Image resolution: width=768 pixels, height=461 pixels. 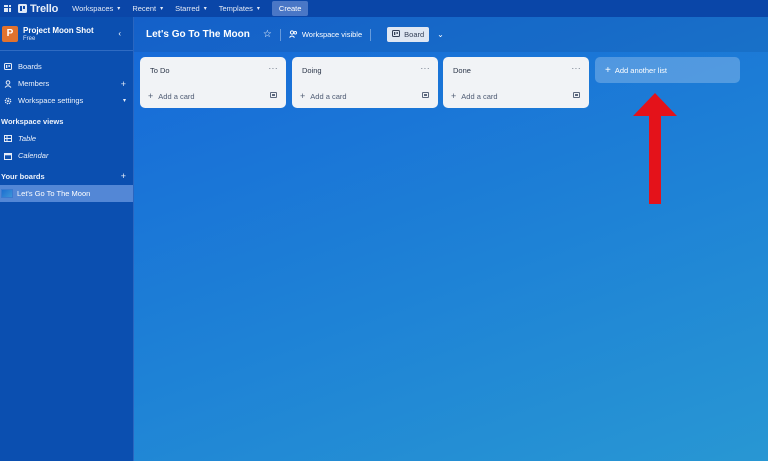 I want to click on app-switcher-icon, so click(x=7, y=8).